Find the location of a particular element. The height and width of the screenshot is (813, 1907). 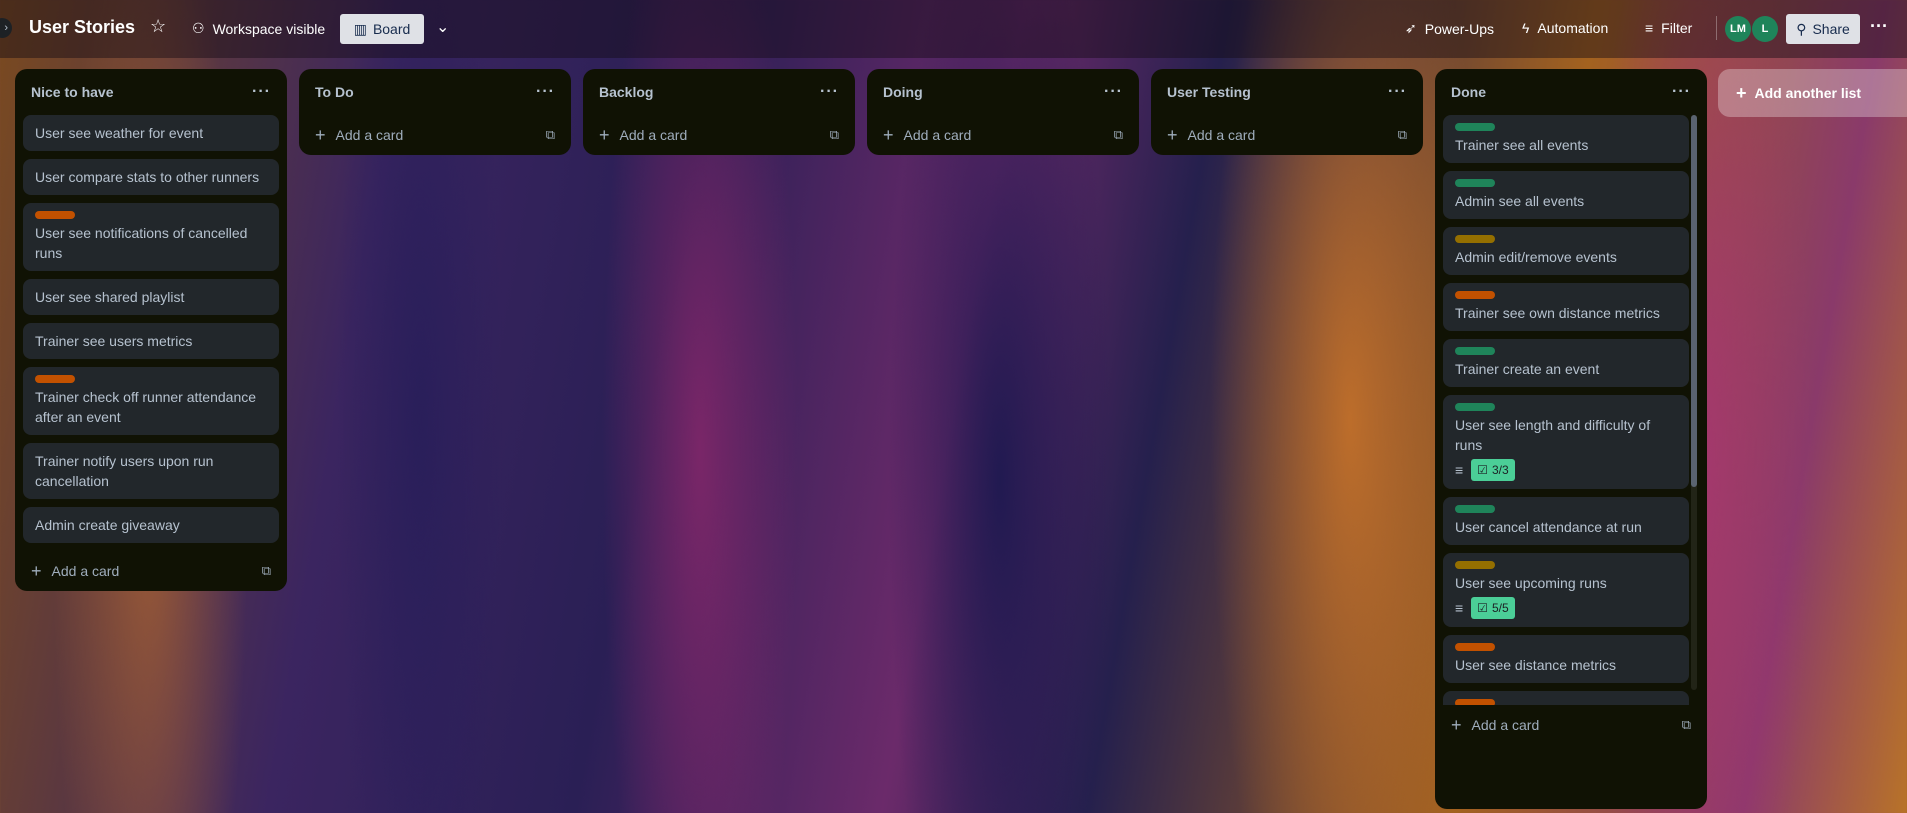

board-icon: ▥ is located at coordinates (360, 28).